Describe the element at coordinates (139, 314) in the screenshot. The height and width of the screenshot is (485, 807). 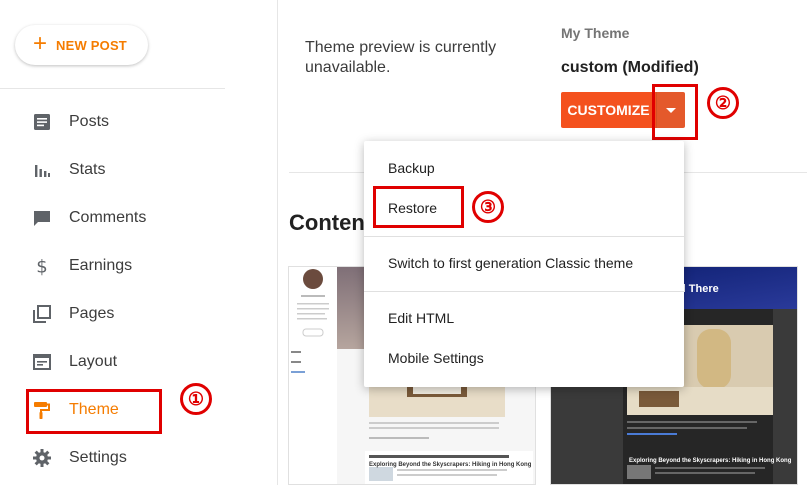
I see `sidebar-item-pages: Pages` at that location.